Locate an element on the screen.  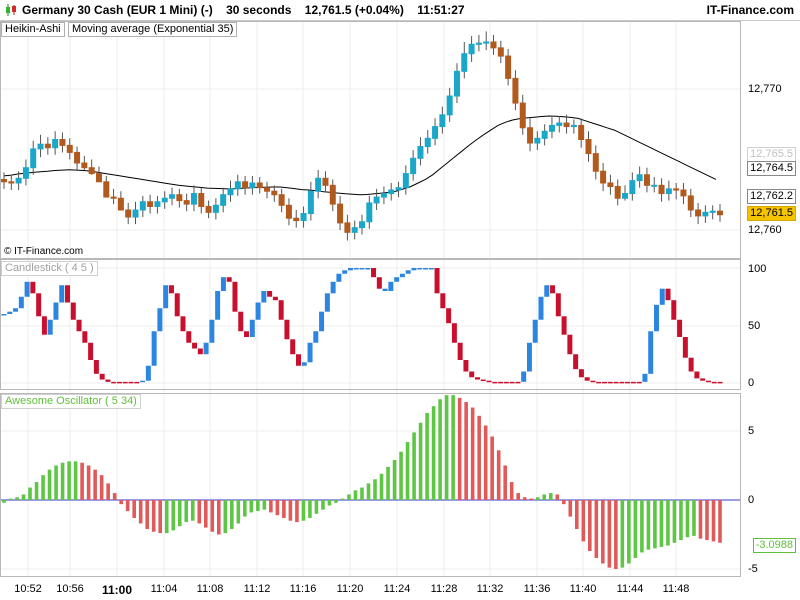
legend-ema: Moving average (Exponential 35) is located at coordinates (153, 29).